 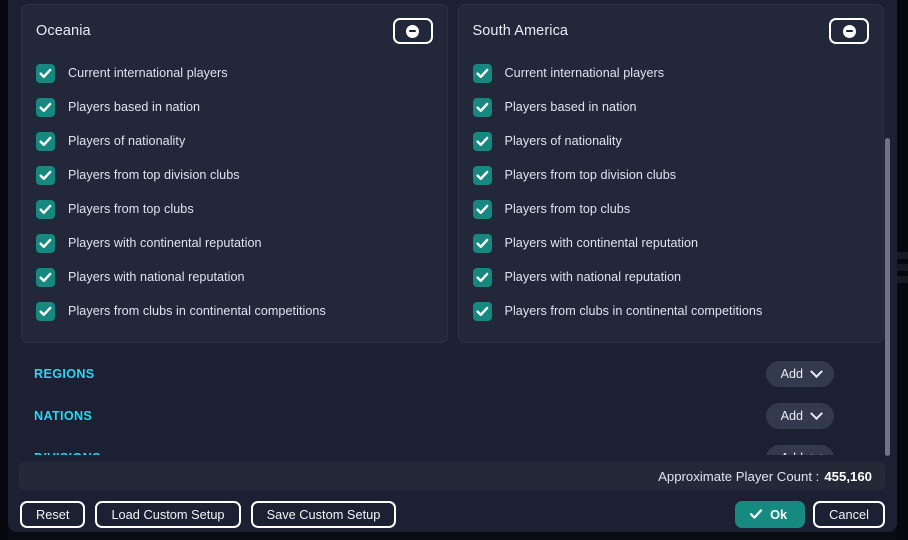 I want to click on scrollbar-thumb, so click(x=887, y=297).